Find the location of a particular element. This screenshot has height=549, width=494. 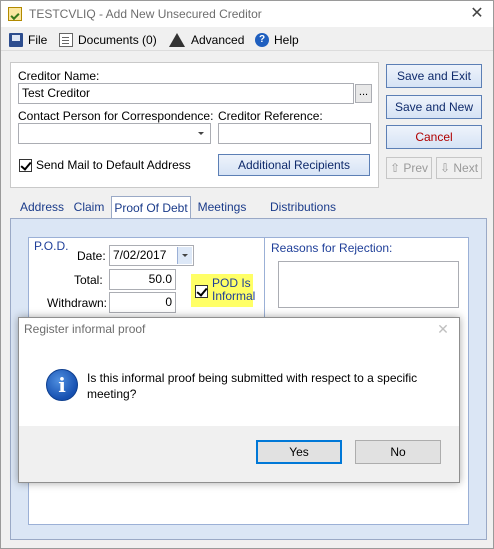

pod-divider is located at coordinates (264, 277).